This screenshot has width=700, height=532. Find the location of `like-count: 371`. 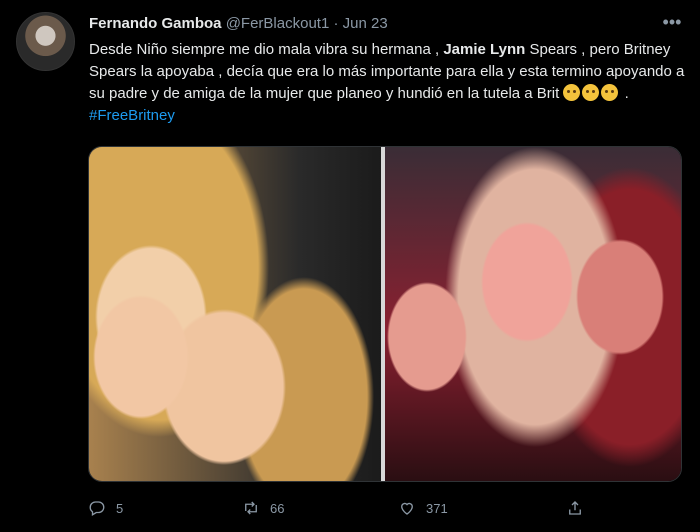

like-count: 371 is located at coordinates (437, 508).